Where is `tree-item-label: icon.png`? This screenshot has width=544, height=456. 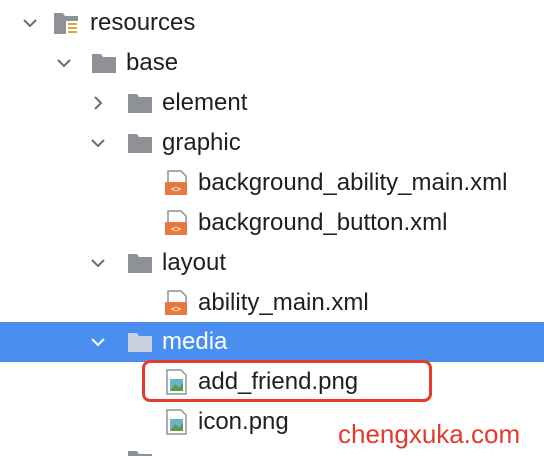
tree-item-label: icon.png is located at coordinates (243, 421).